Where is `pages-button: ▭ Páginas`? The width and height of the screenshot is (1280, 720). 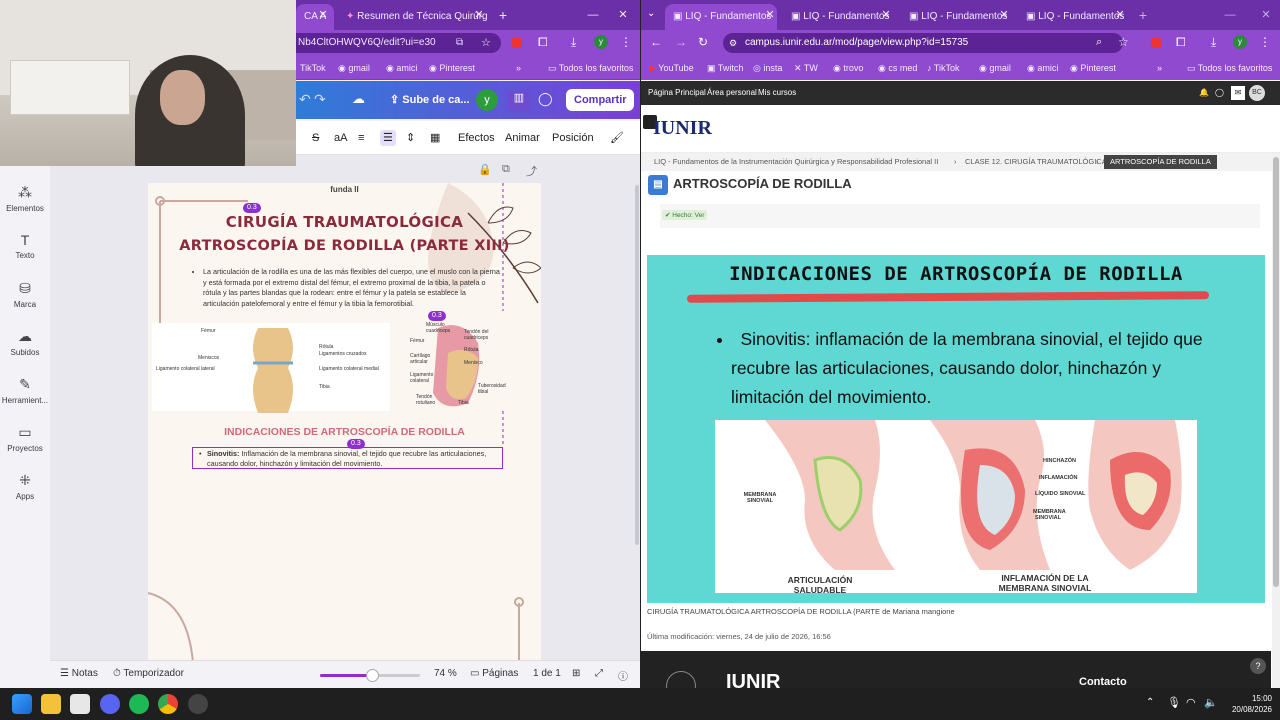 pages-button: ▭ Páginas is located at coordinates (494, 673).